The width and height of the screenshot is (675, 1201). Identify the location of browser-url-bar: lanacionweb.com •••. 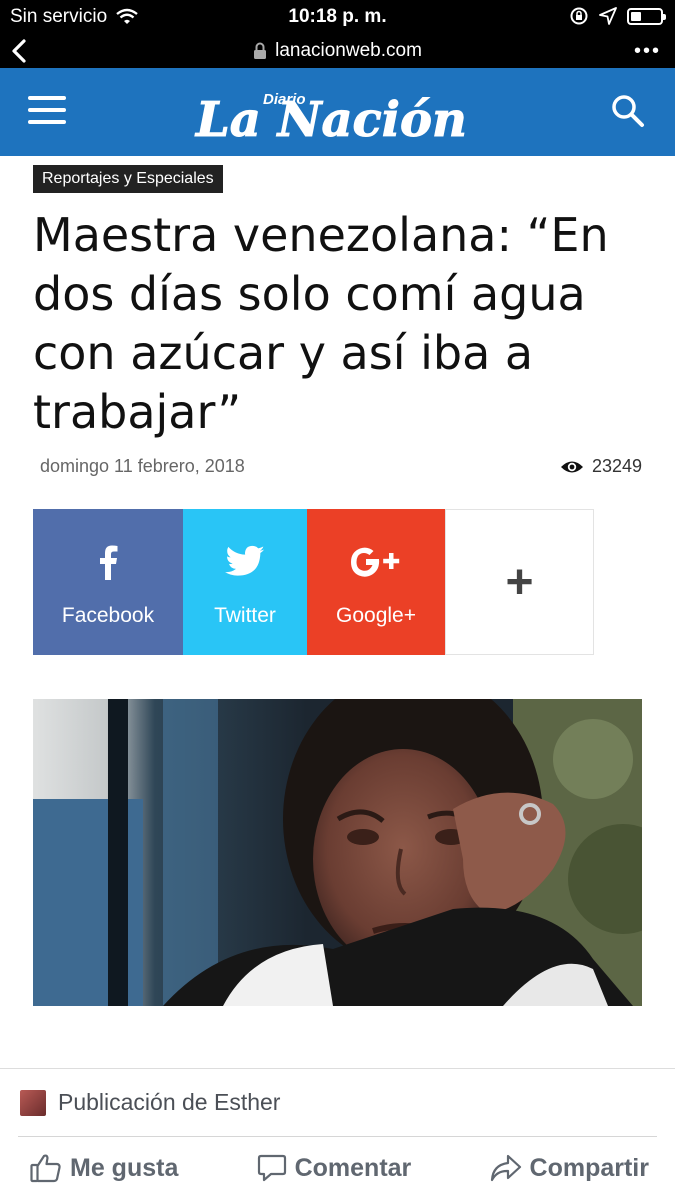
(337, 52).